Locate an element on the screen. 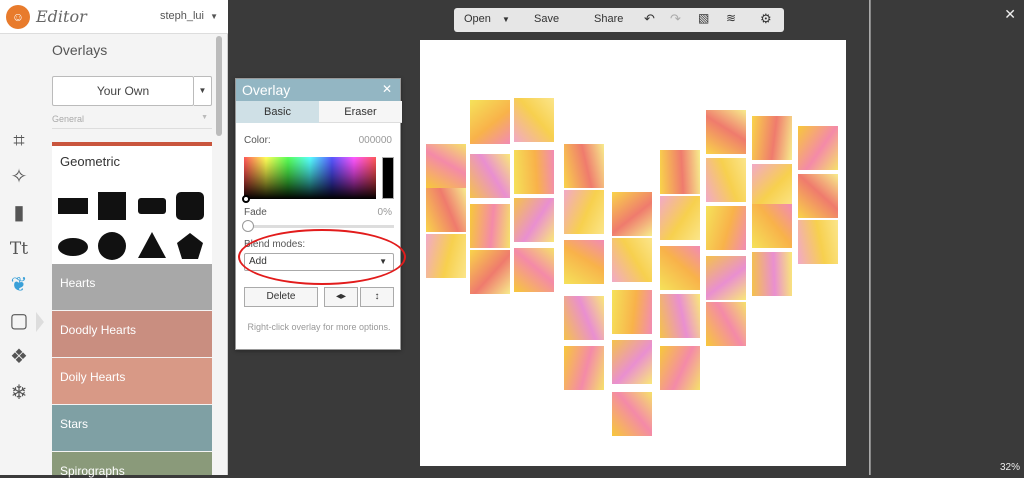  layers-icon: ≋ is located at coordinates (731, 18).